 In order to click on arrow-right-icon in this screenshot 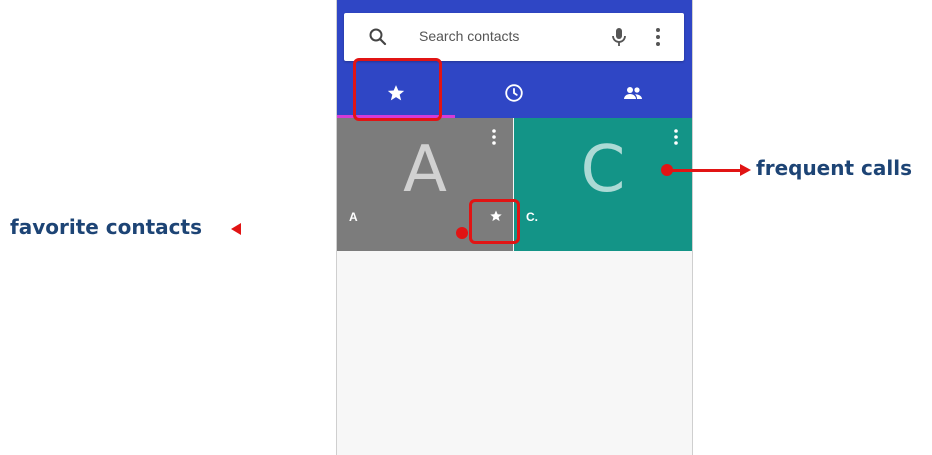, I will do `click(745, 170)`.